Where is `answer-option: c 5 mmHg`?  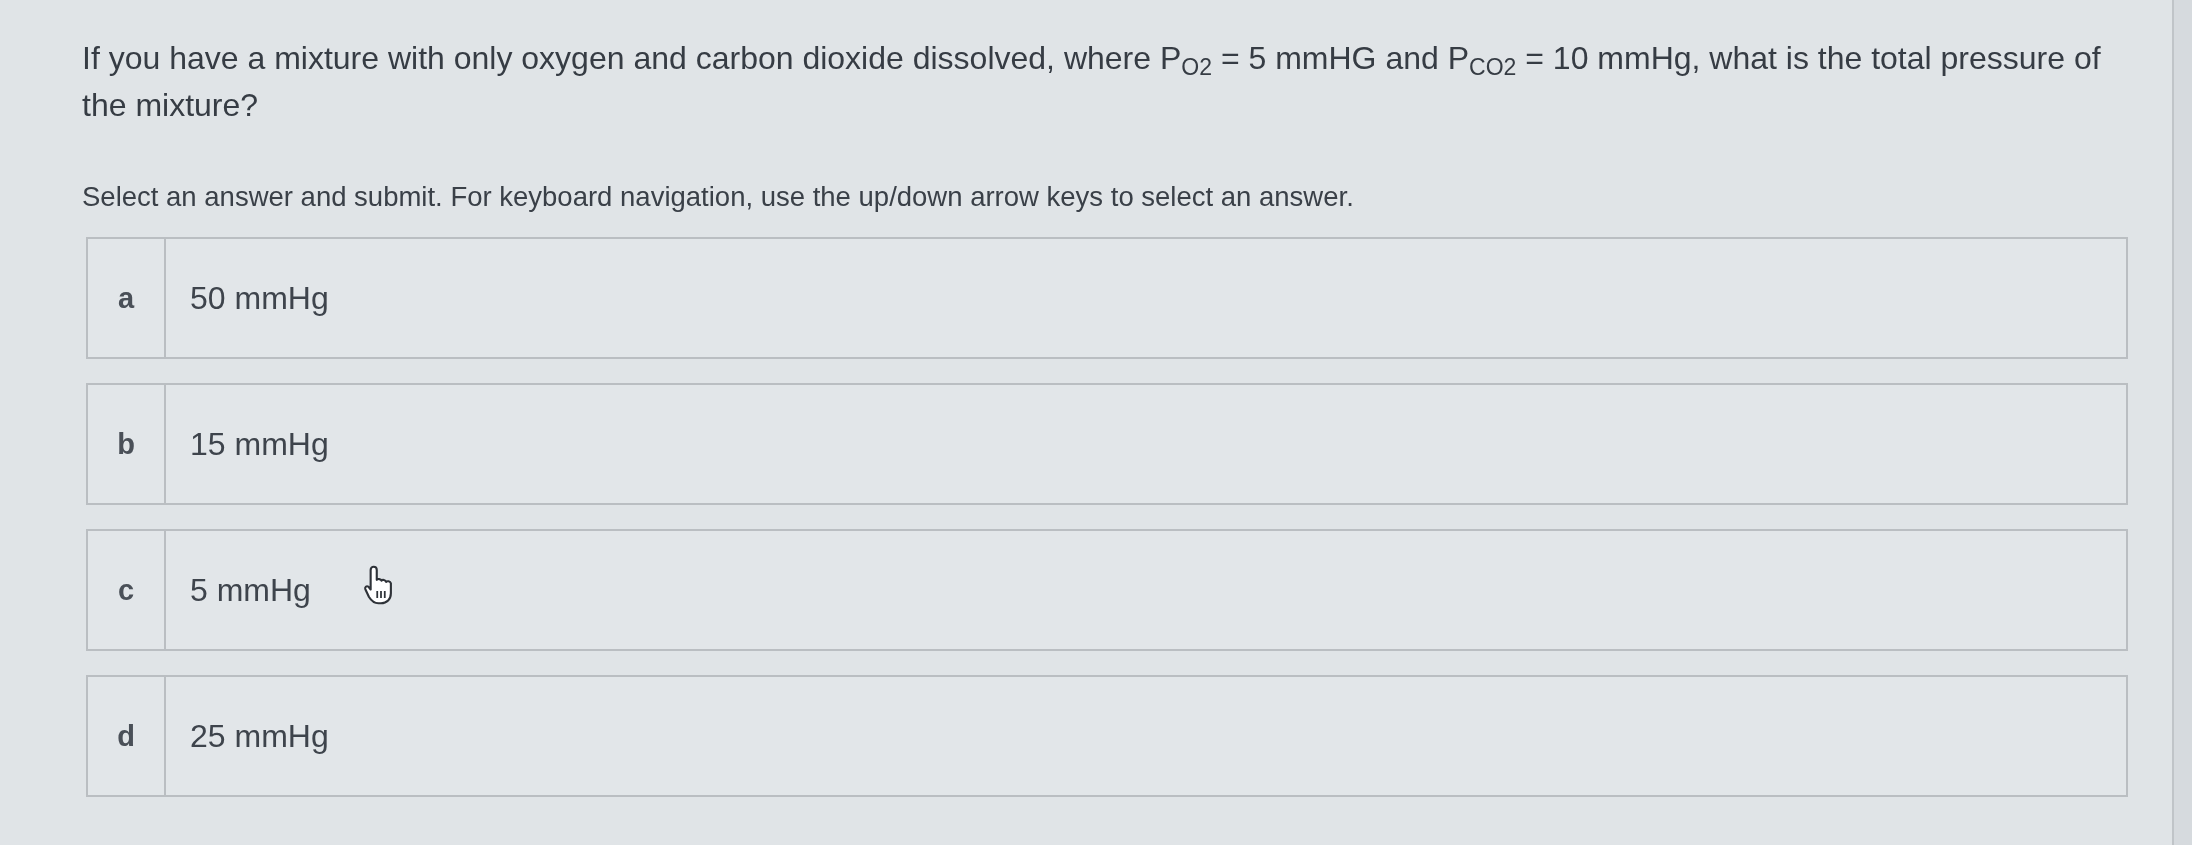
answer-option: c 5 mmHg is located at coordinates (1107, 590).